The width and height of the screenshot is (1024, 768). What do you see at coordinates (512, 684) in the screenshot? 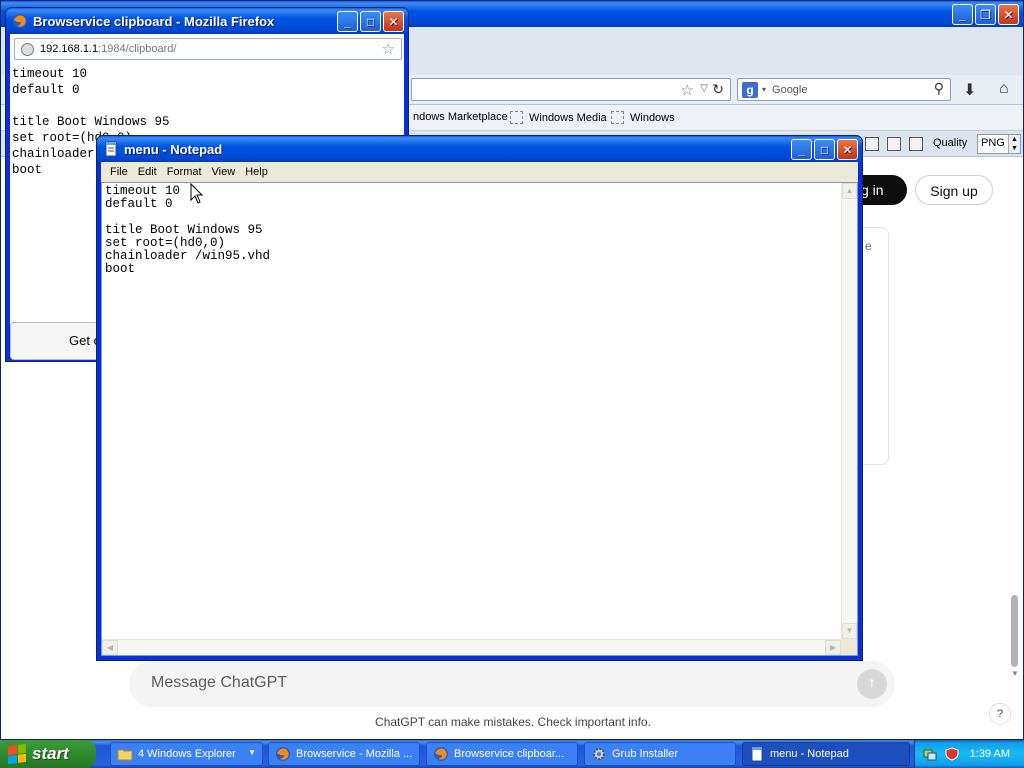
I see `message-input: Message ChatGPT ↑` at bounding box center [512, 684].